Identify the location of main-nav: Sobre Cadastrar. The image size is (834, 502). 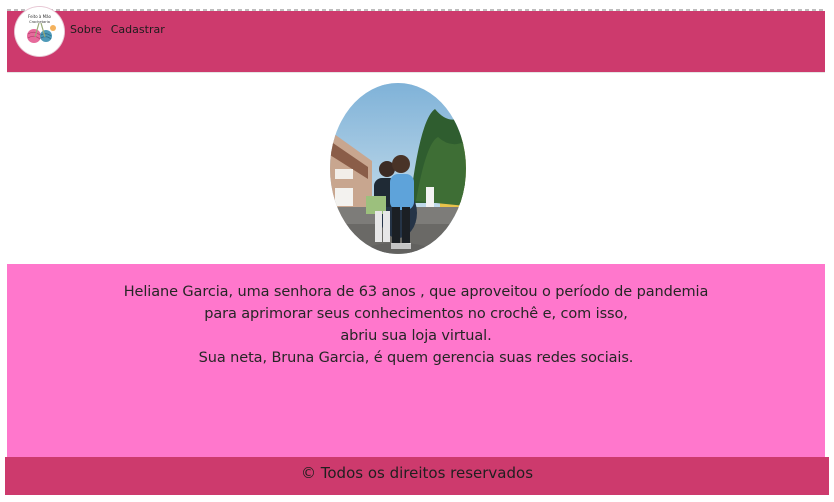
(117, 29).